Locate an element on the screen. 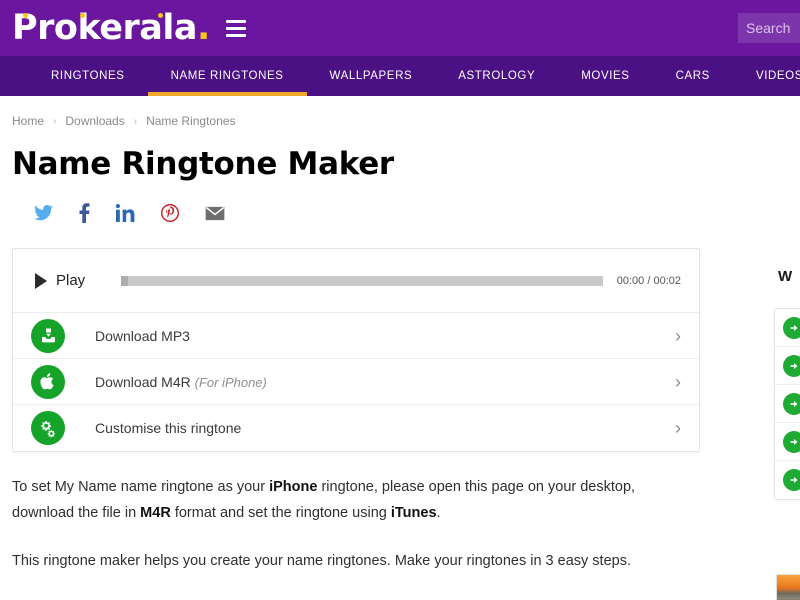 This screenshot has width=800, height=600. brand-name: Prokerala is located at coordinates (105, 27).